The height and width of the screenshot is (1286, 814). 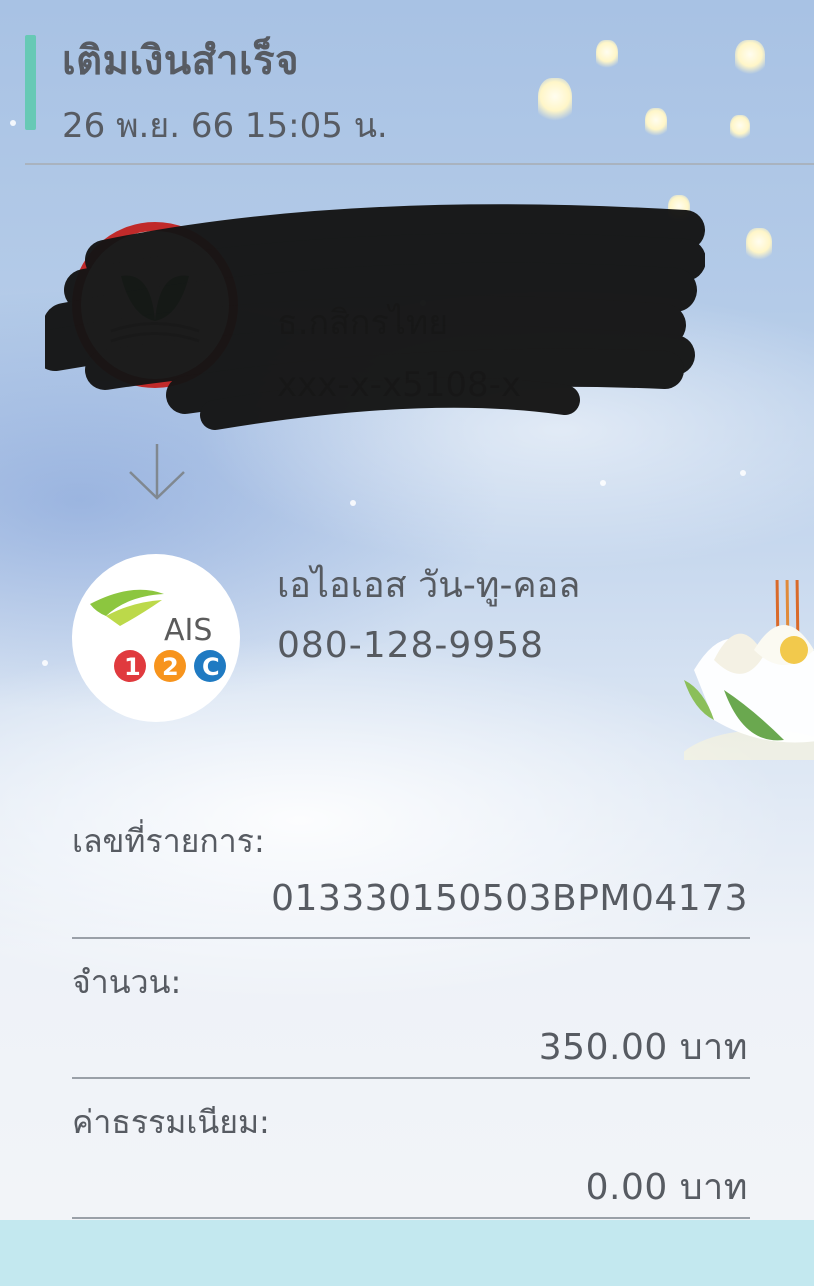 What do you see at coordinates (132, 667) in the screenshot?
I see `ais-digit-1: 1` at bounding box center [132, 667].